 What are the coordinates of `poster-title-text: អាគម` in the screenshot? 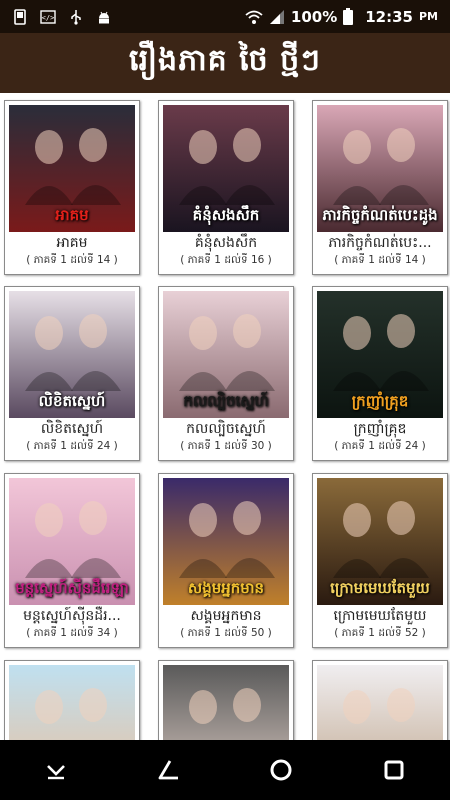 It's located at (72, 215).